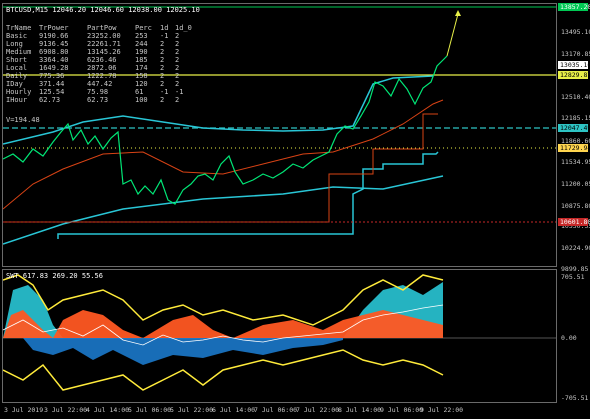 The image size is (590, 419). What do you see at coordinates (150, 410) in the screenshot?
I see `time-axis-label: 5 Jul 06:00` at bounding box center [150, 410].